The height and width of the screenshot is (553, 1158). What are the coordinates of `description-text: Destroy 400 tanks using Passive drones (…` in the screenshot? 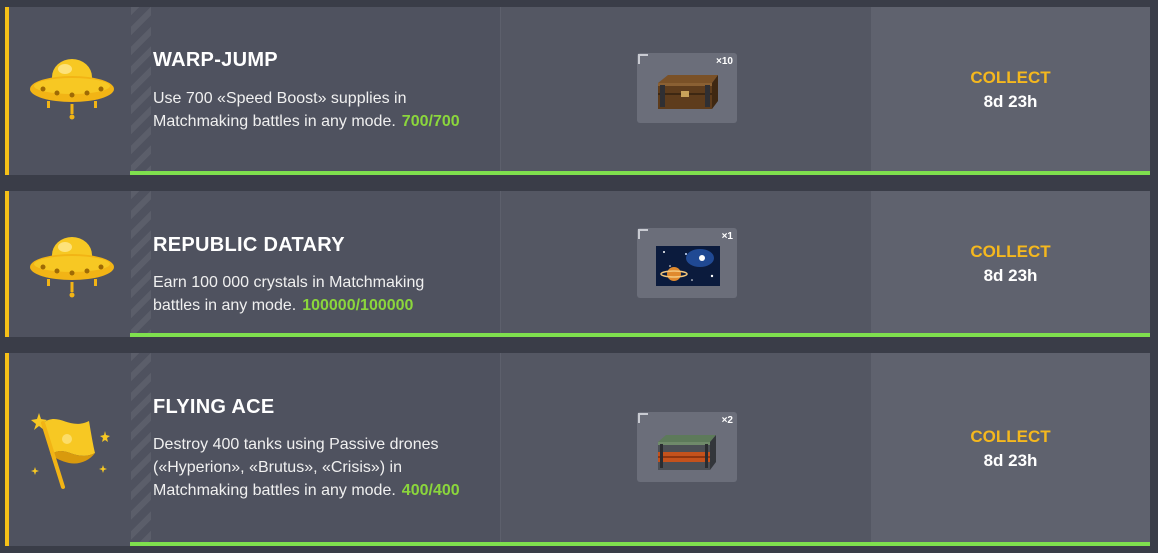 It's located at (296, 467).